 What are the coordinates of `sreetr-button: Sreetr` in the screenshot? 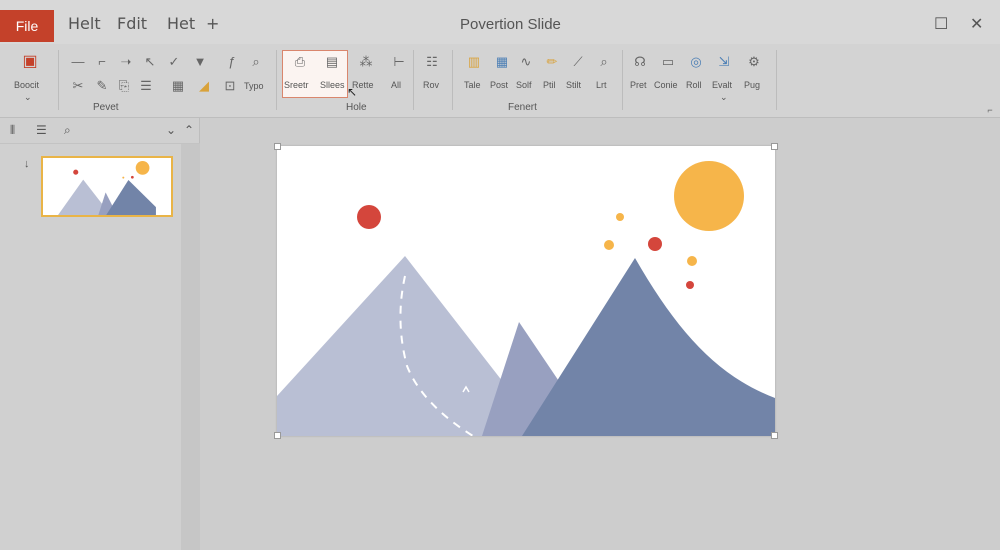 It's located at (296, 85).